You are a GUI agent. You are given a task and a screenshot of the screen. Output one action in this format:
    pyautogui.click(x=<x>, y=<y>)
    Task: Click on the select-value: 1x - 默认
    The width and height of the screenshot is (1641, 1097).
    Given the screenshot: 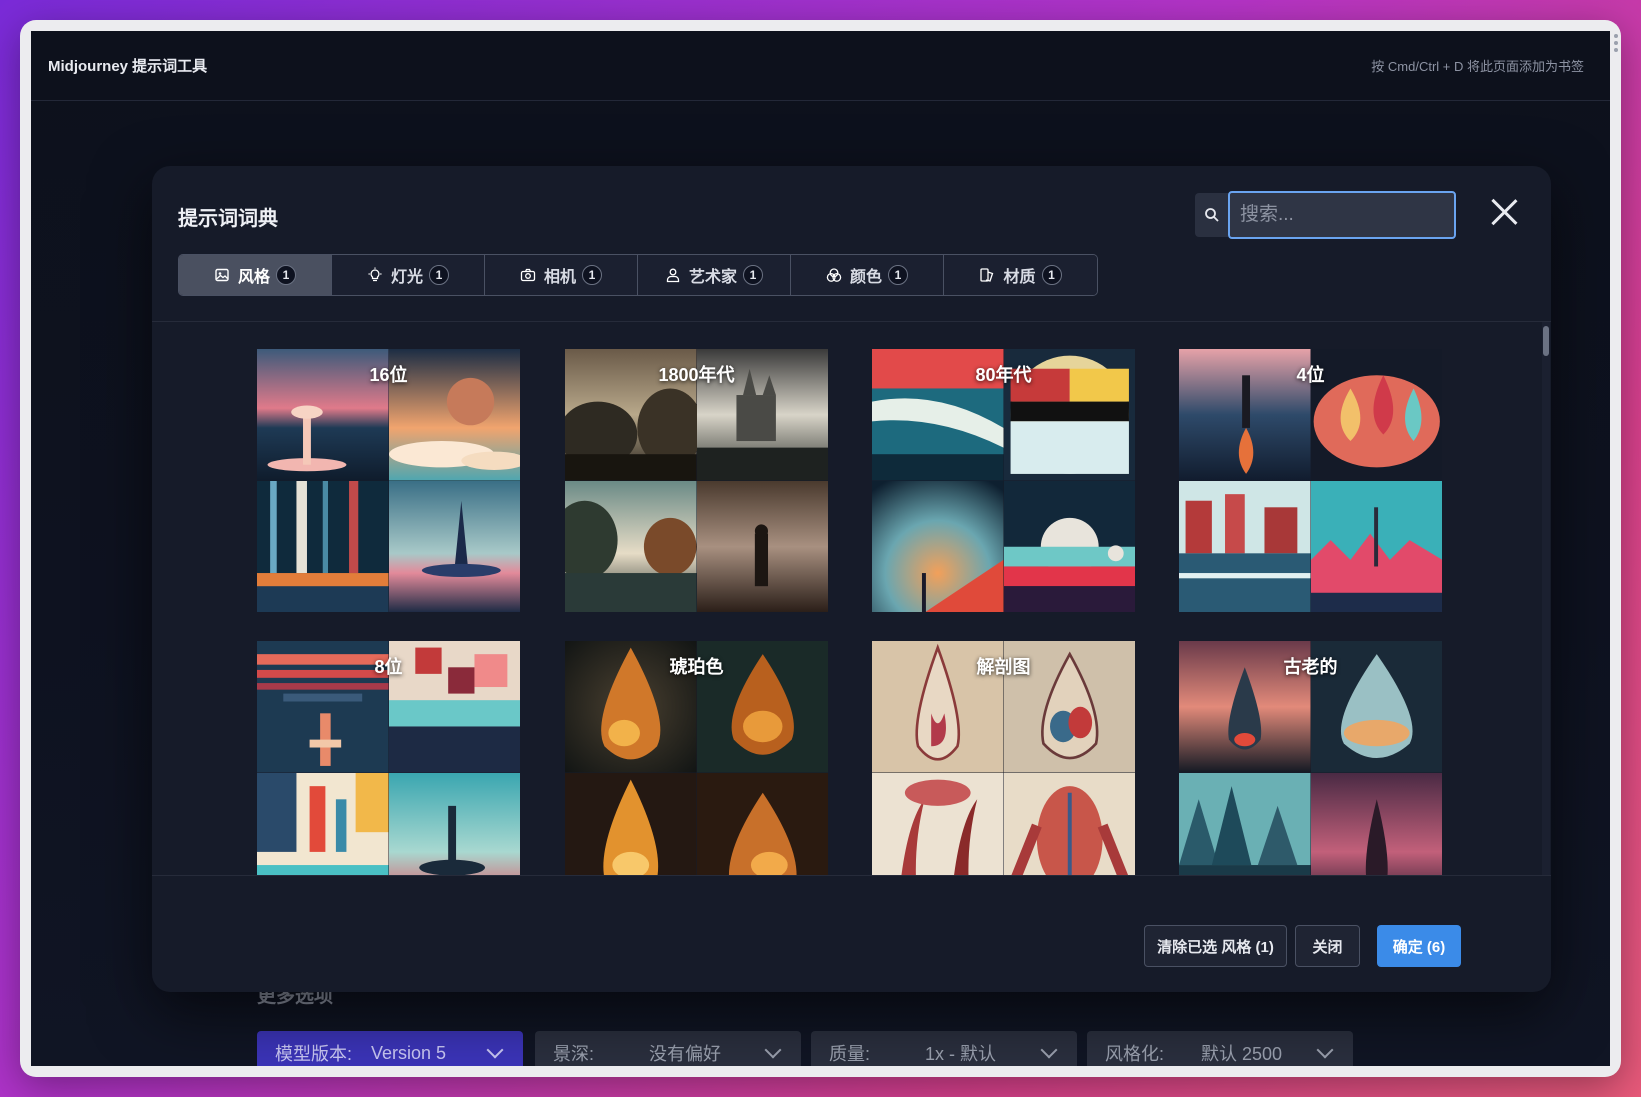 What is the action you would take?
    pyautogui.click(x=961, y=1054)
    